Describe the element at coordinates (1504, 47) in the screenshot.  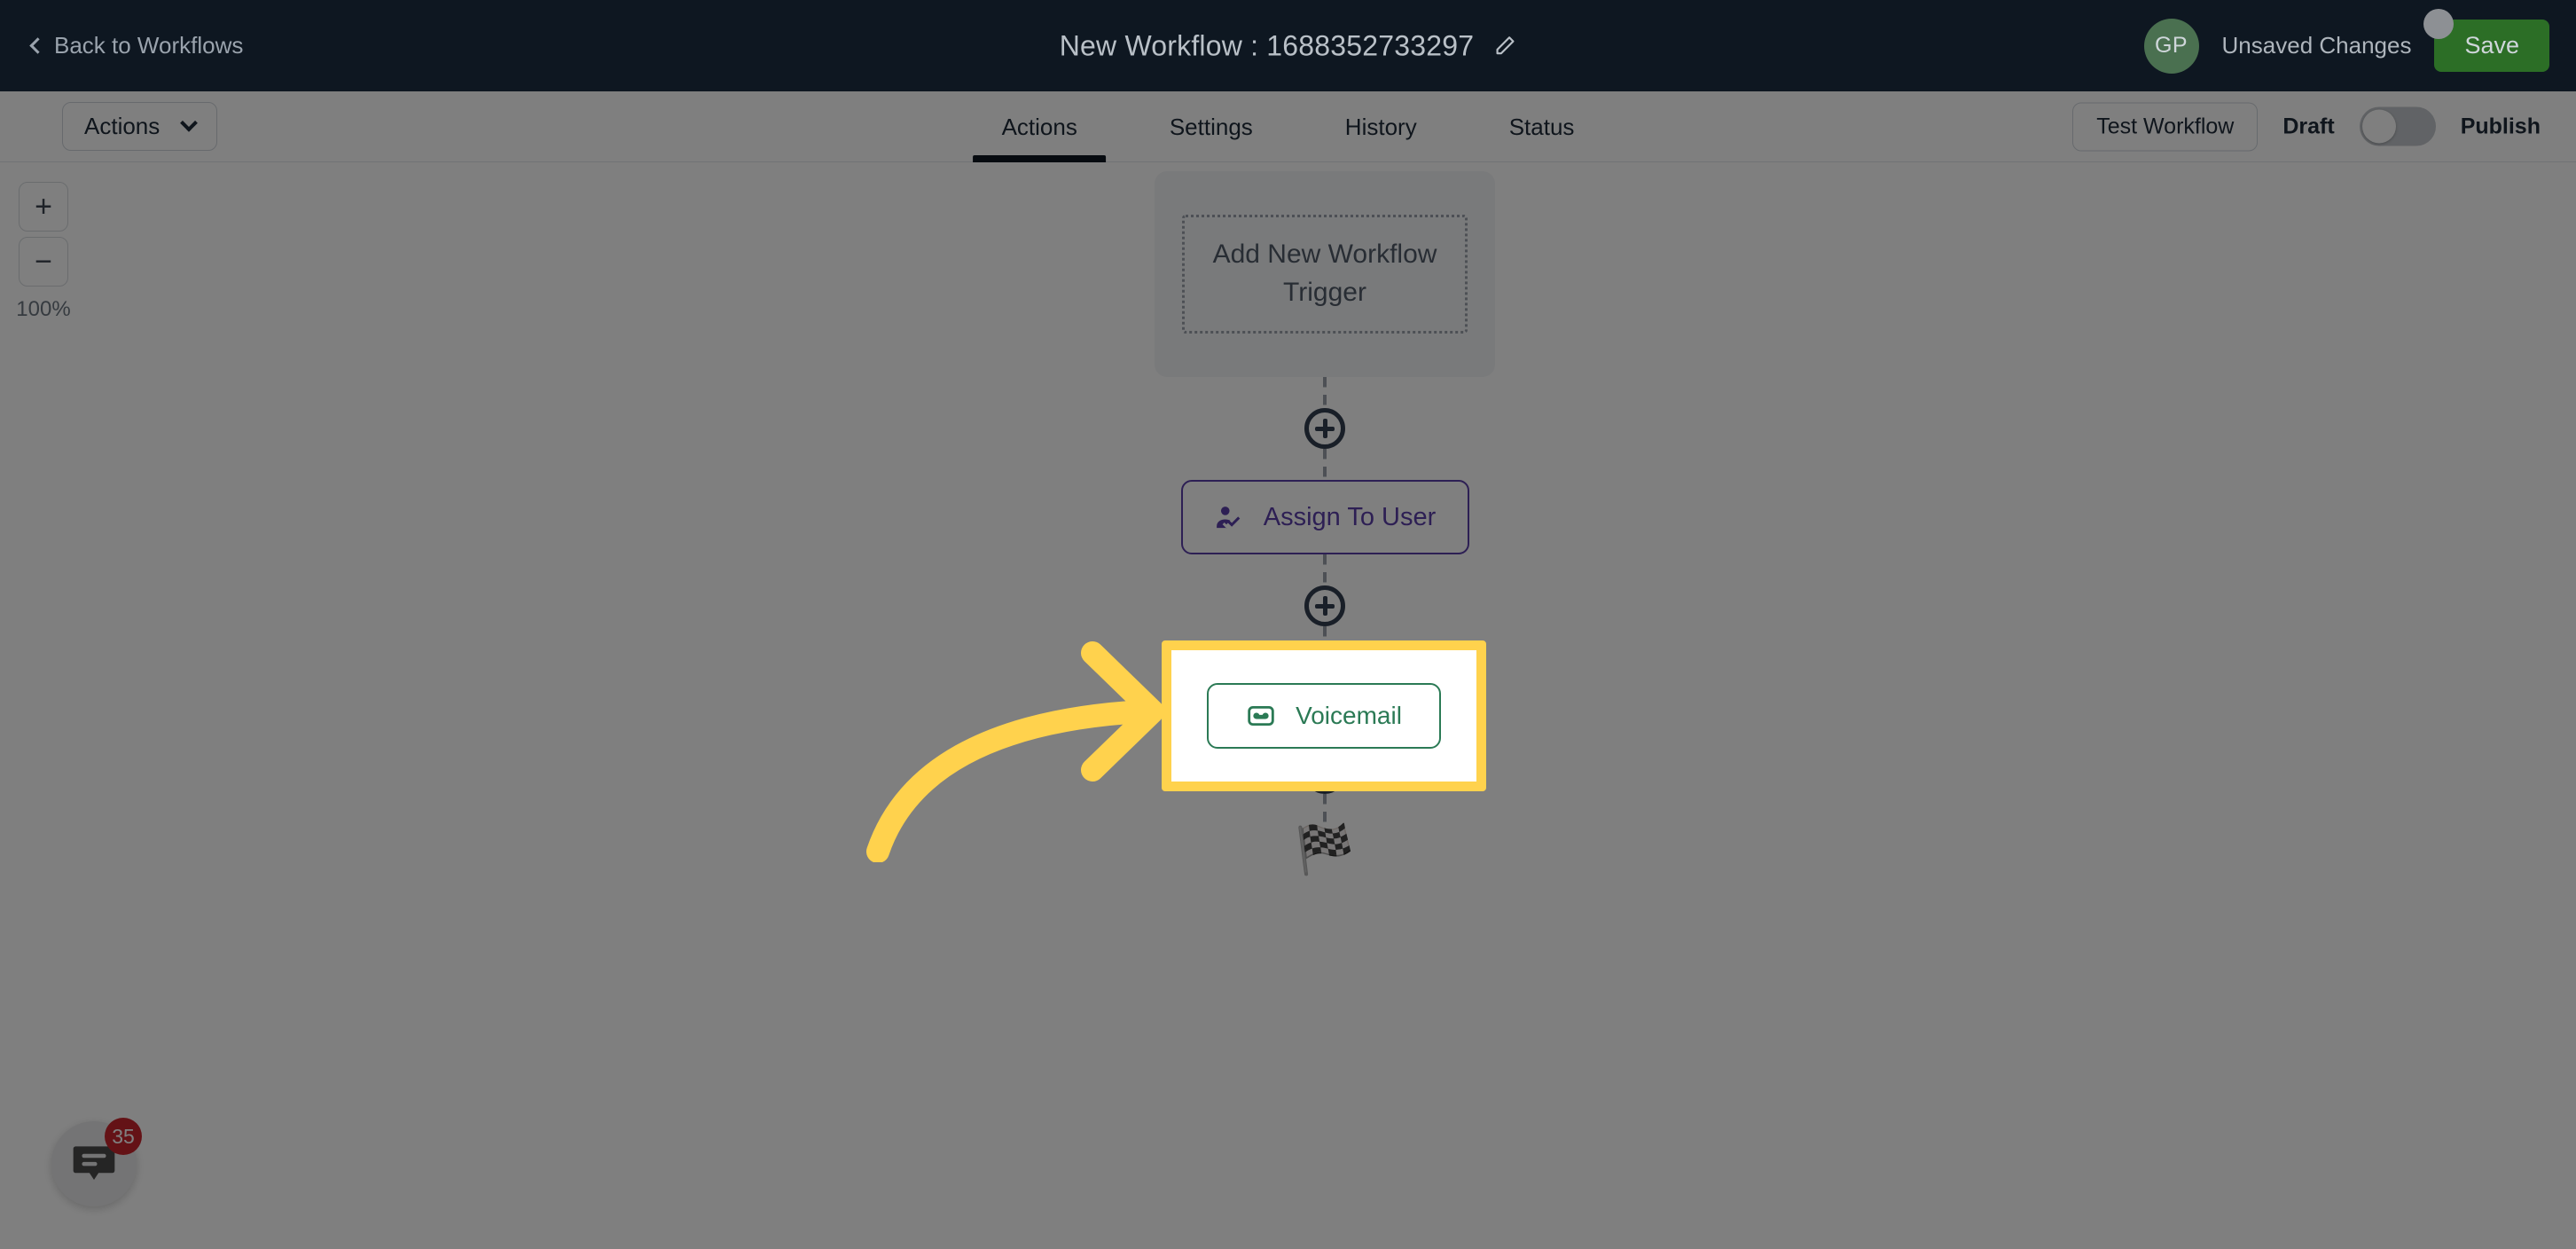
I see `pencil-icon` at that location.